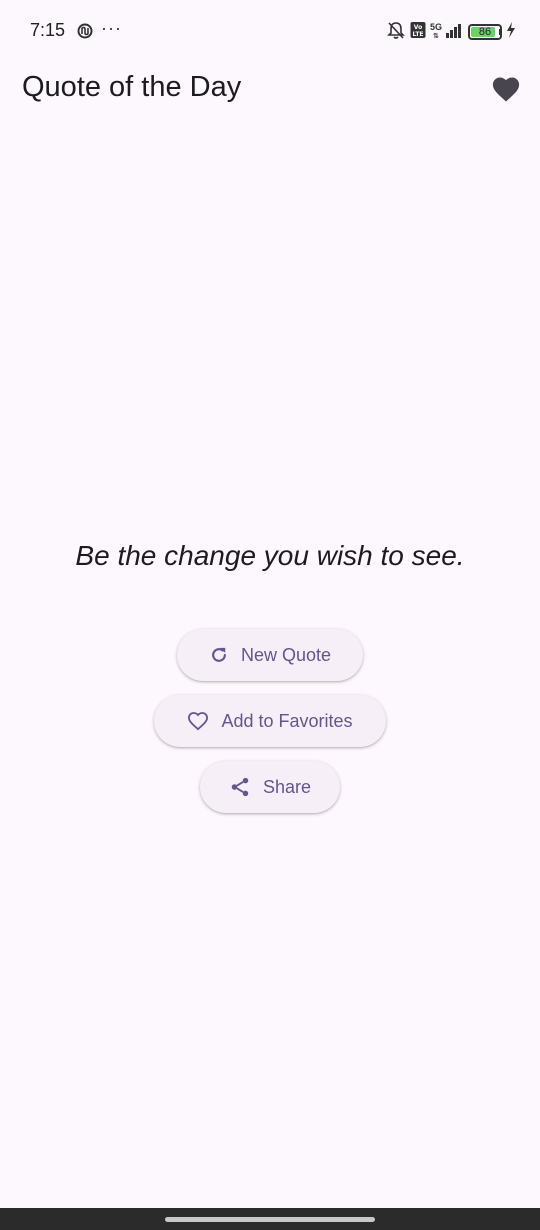 The width and height of the screenshot is (540, 1230). Describe the element at coordinates (455, 32) in the screenshot. I see `signal-icon` at that location.